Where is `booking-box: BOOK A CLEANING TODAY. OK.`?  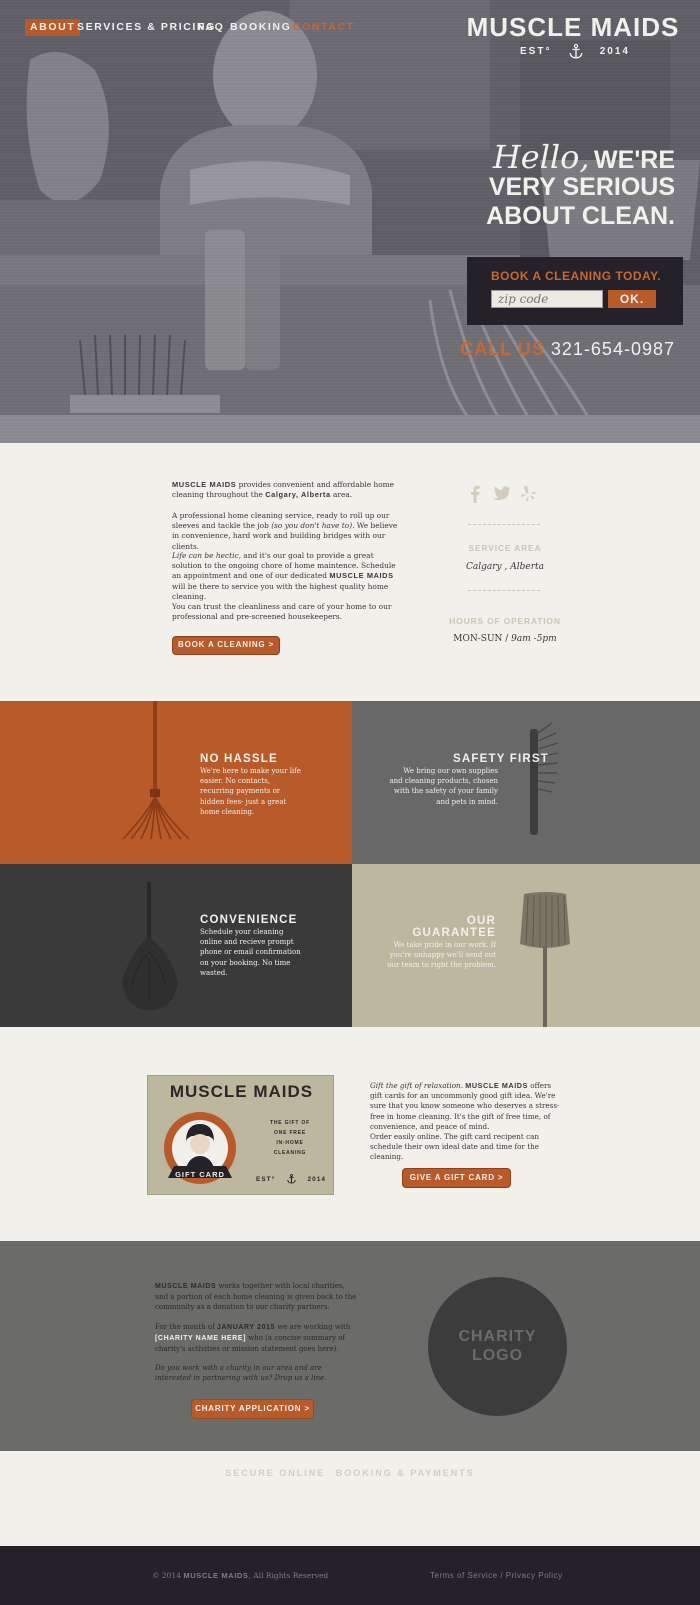
booking-box: BOOK A CLEANING TODAY. OK. is located at coordinates (575, 291).